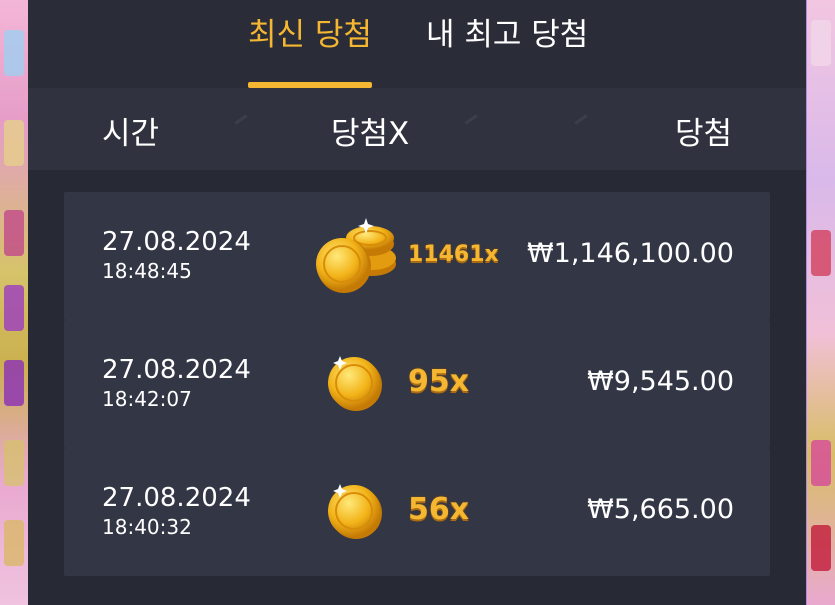 This screenshot has height=605, width=835. What do you see at coordinates (310, 35) in the screenshot?
I see `tab-latest-wins: 최신 당첨` at bounding box center [310, 35].